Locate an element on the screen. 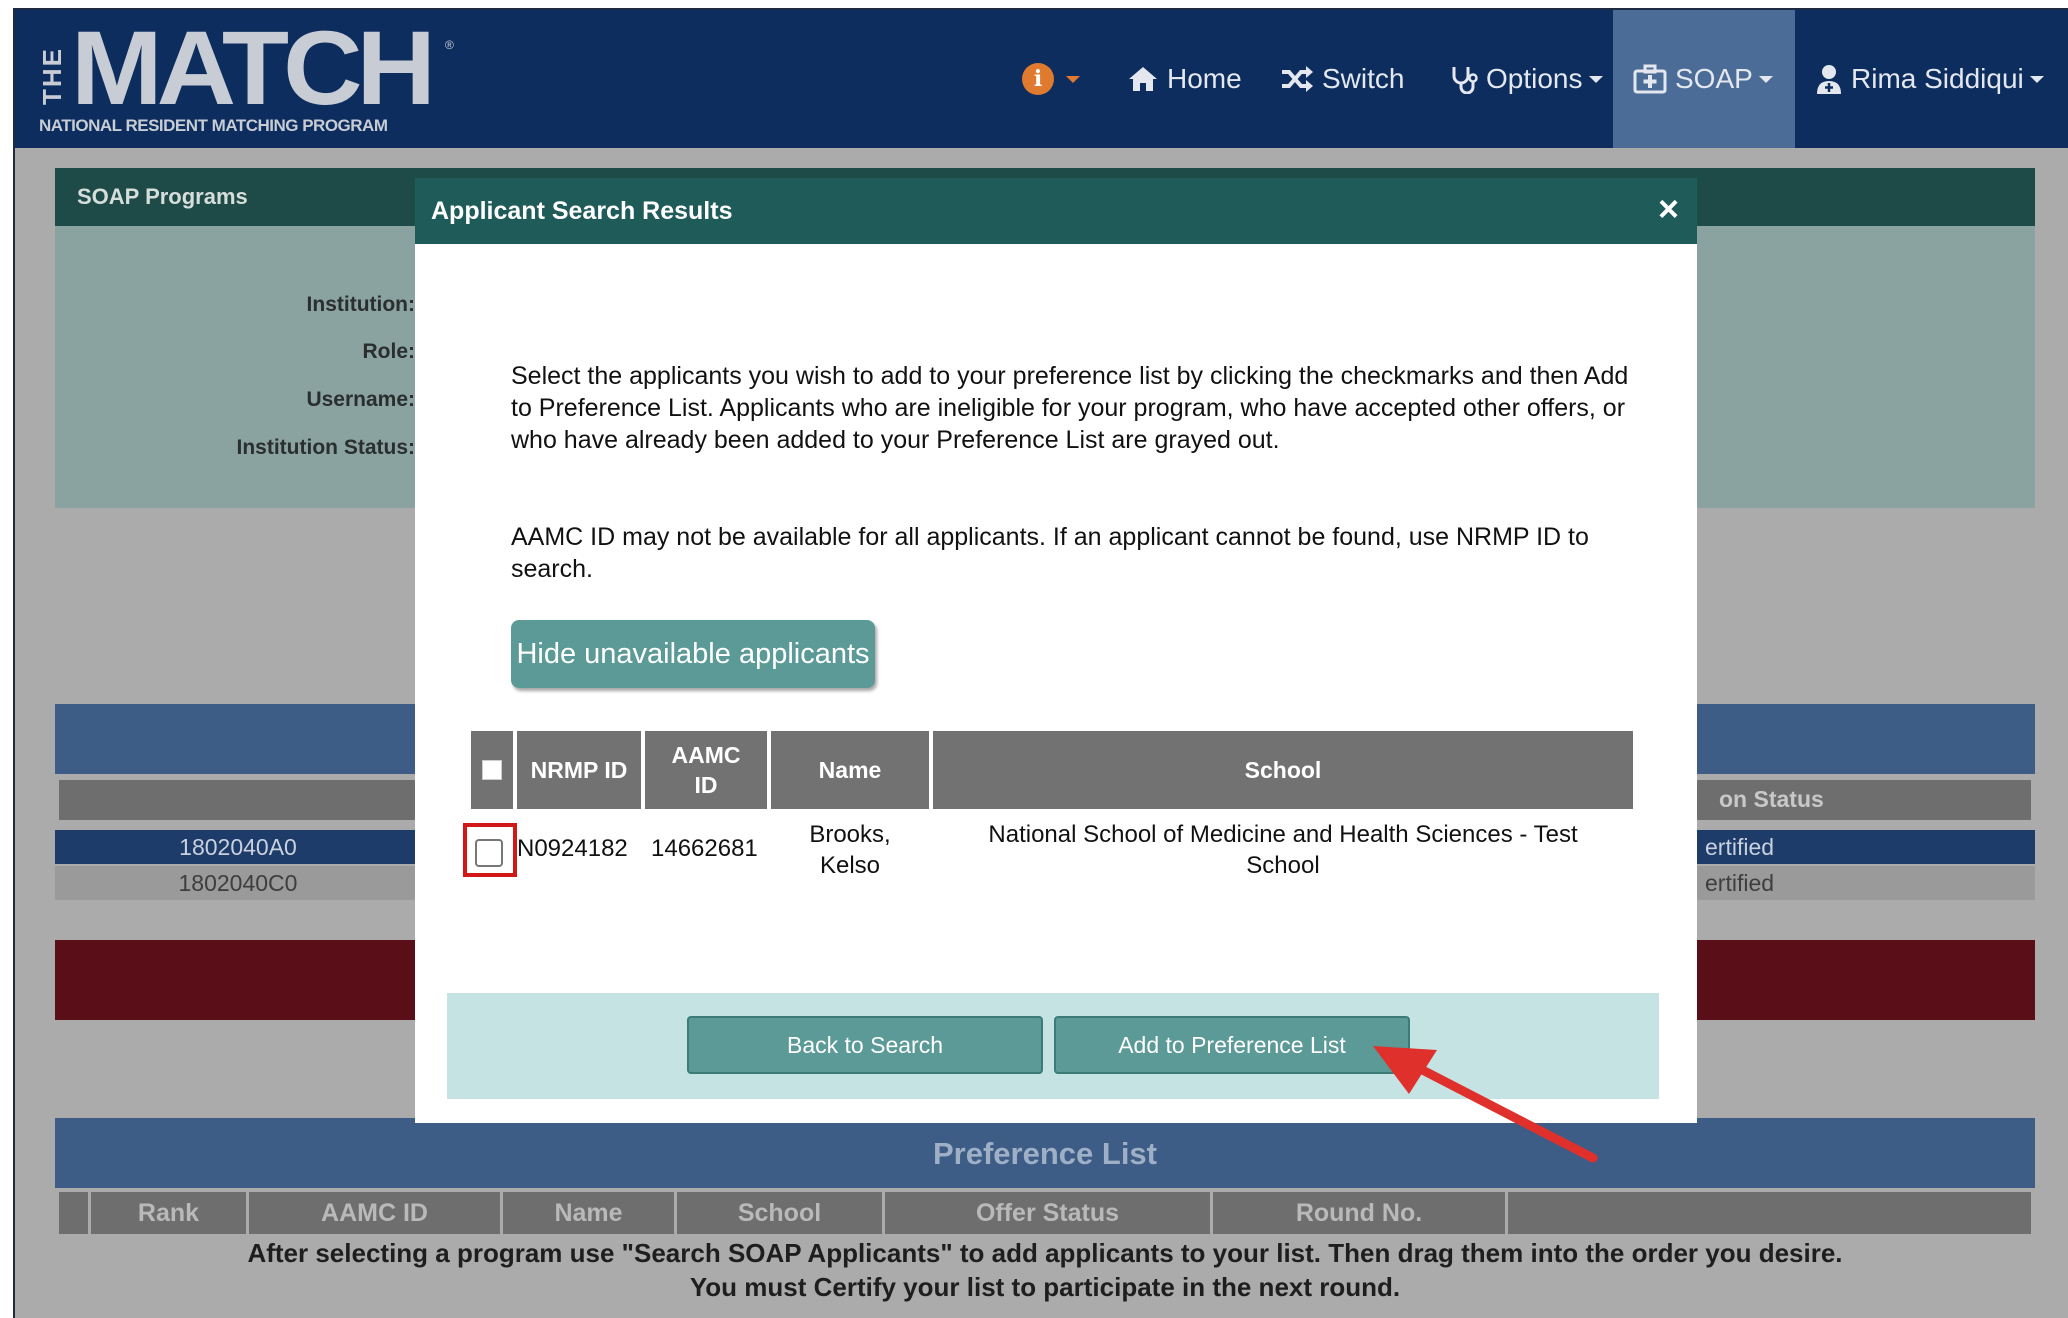  modal-title: Applicant Search Results is located at coordinates (582, 211).